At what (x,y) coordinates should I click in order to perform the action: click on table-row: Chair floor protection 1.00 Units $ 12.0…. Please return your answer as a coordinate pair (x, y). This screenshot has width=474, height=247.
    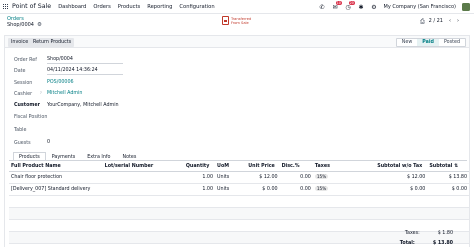
    Looking at the image, I should click on (239, 177).